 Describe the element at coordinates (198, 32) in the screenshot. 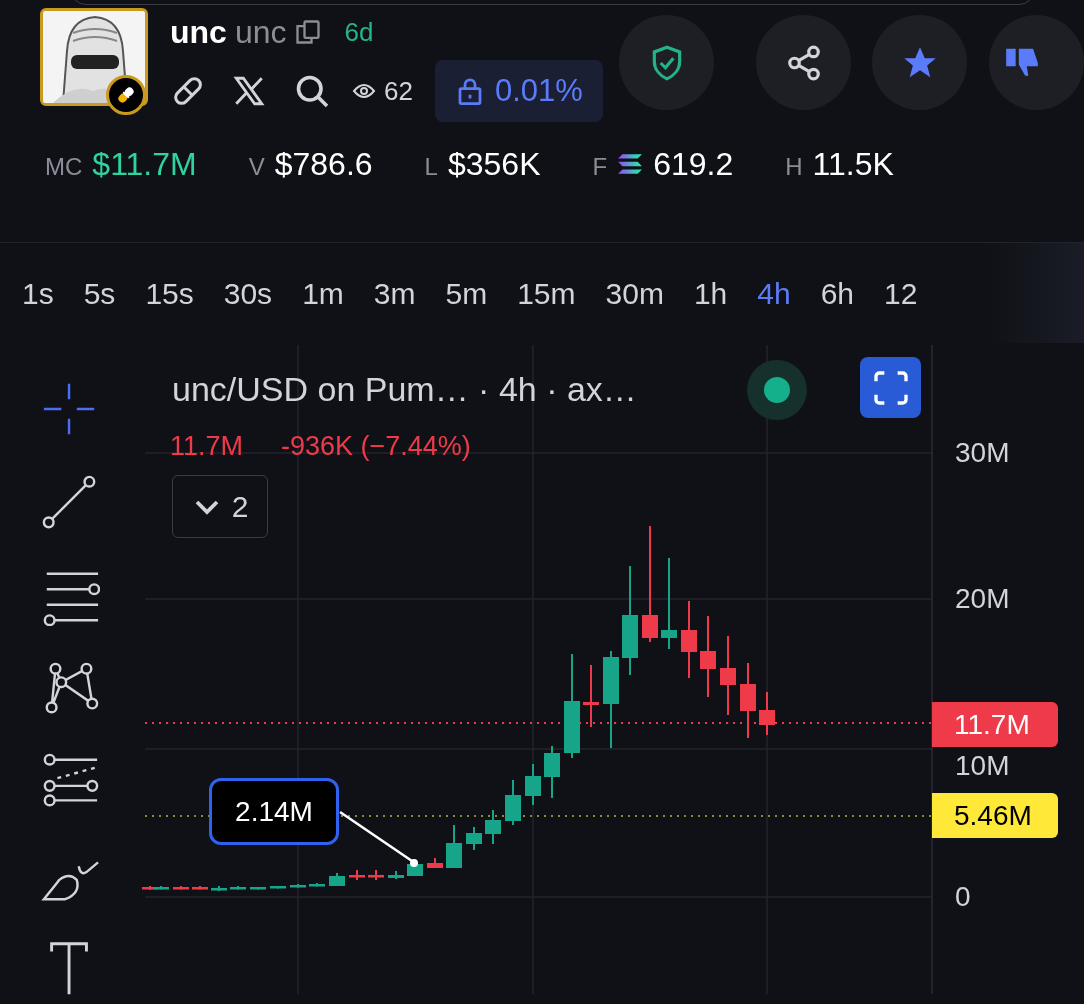

I see `token-name: unc` at that location.